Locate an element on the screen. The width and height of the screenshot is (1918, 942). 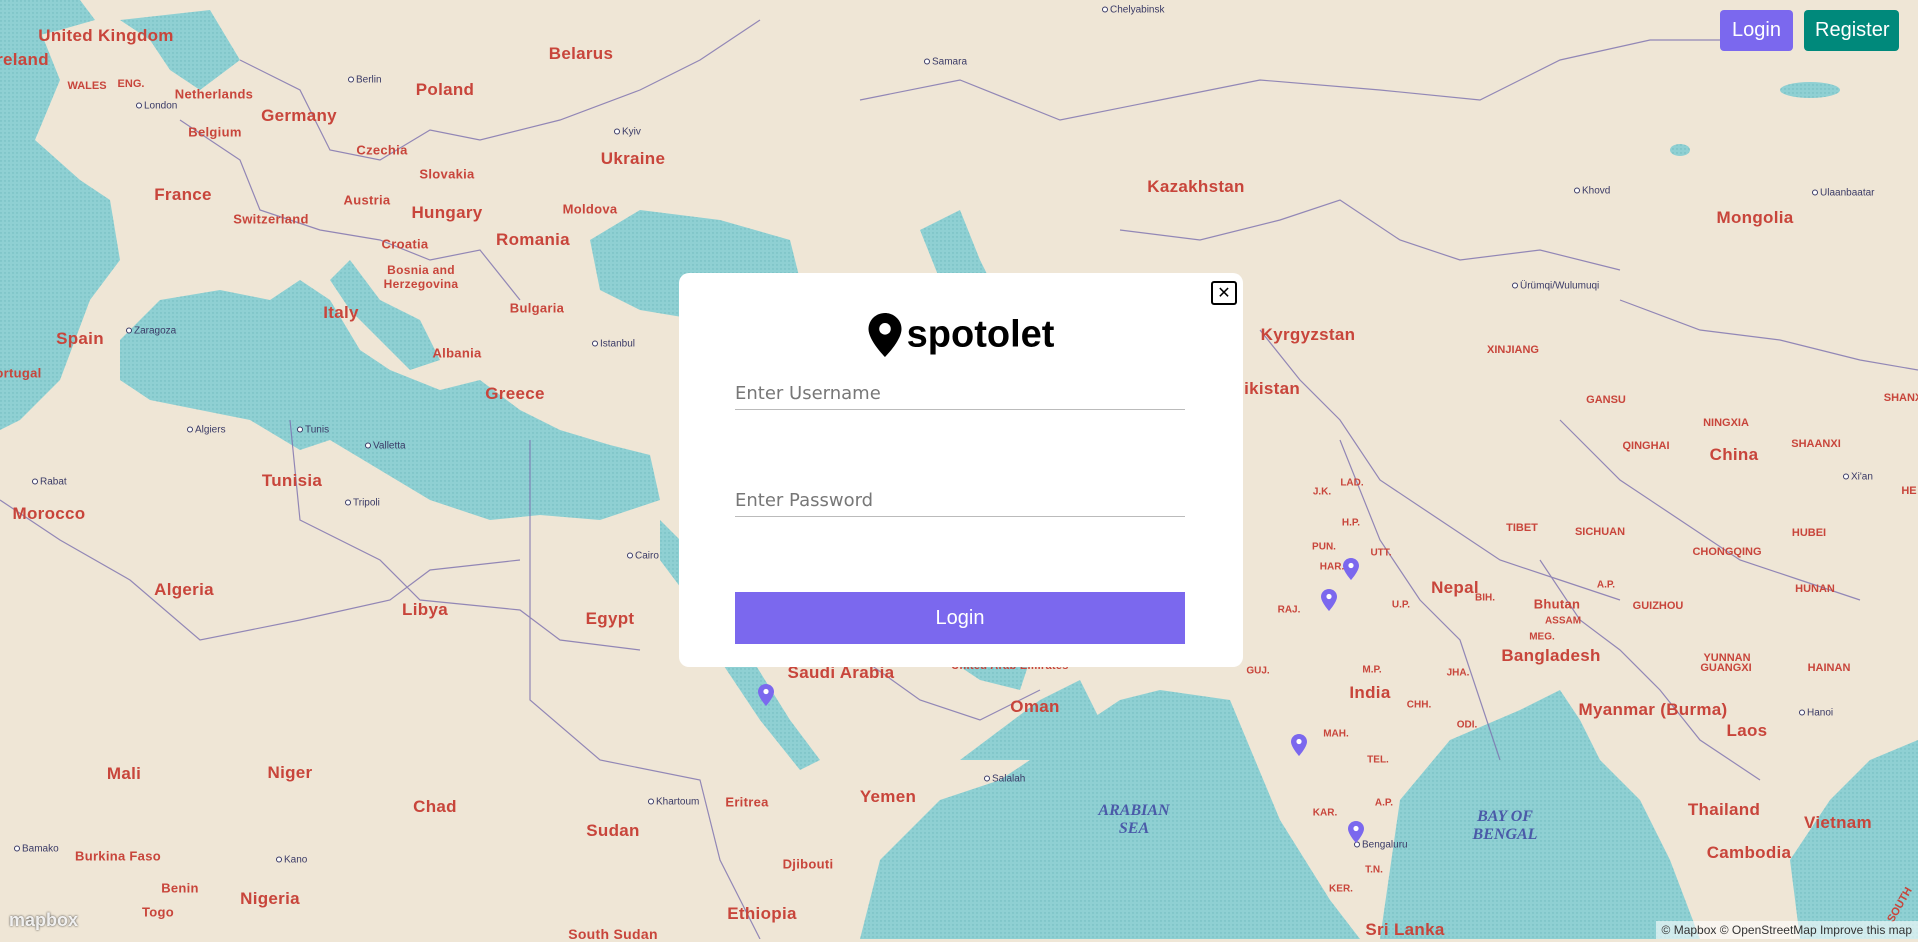
map-label-country: Sri Lanka is located at coordinates (1405, 929).